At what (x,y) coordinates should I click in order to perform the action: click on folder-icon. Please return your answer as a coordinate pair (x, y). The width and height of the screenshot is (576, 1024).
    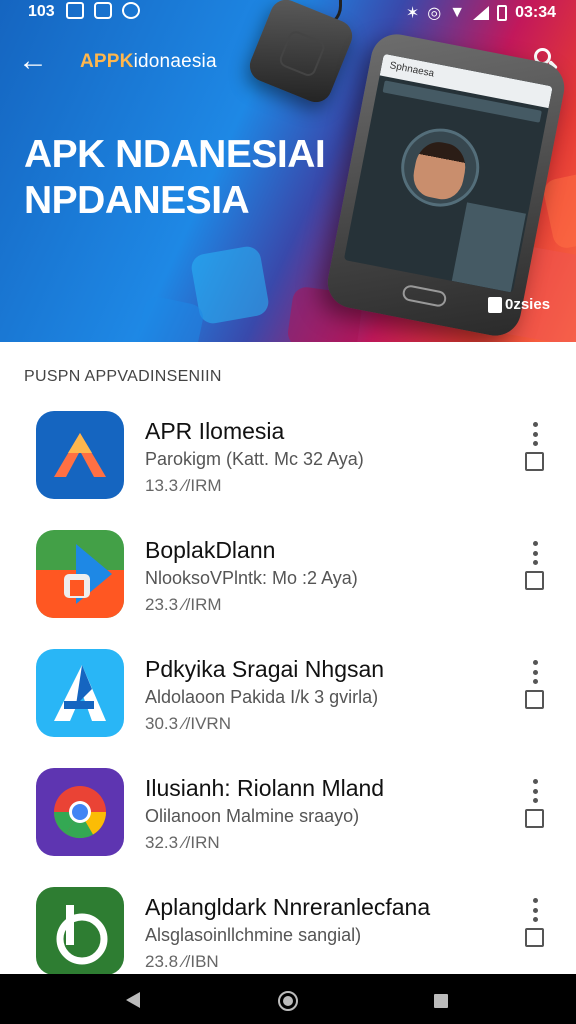
    Looking at the image, I should click on (495, 304).